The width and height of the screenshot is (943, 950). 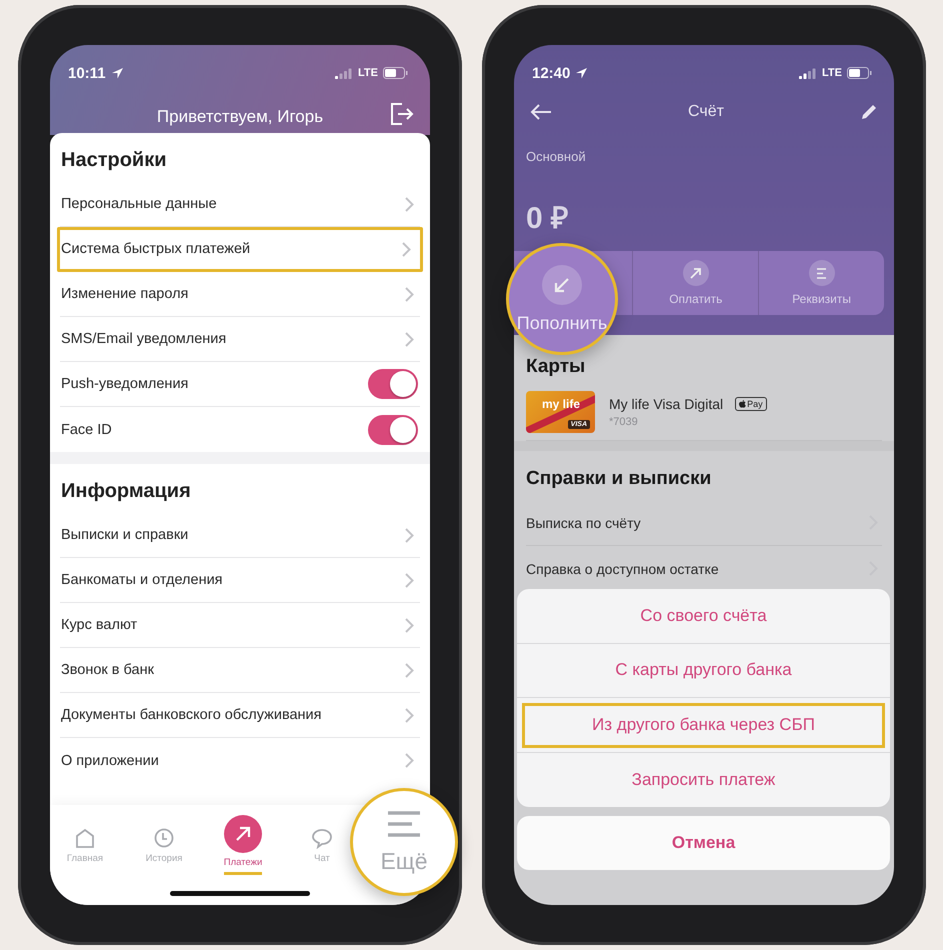 What do you see at coordinates (240, 204) in the screenshot?
I see `menu-item: Персональные данные` at bounding box center [240, 204].